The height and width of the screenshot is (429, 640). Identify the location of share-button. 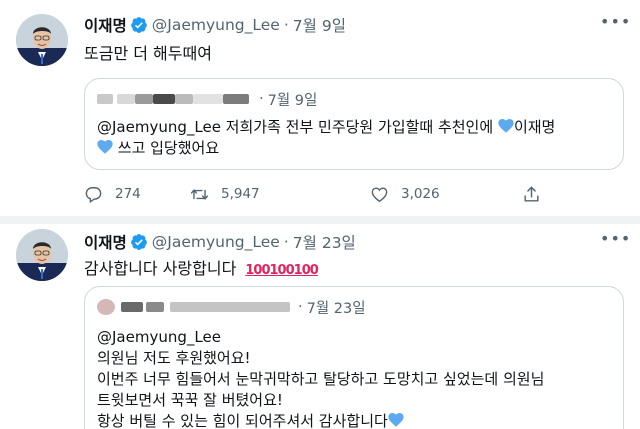
(537, 194).